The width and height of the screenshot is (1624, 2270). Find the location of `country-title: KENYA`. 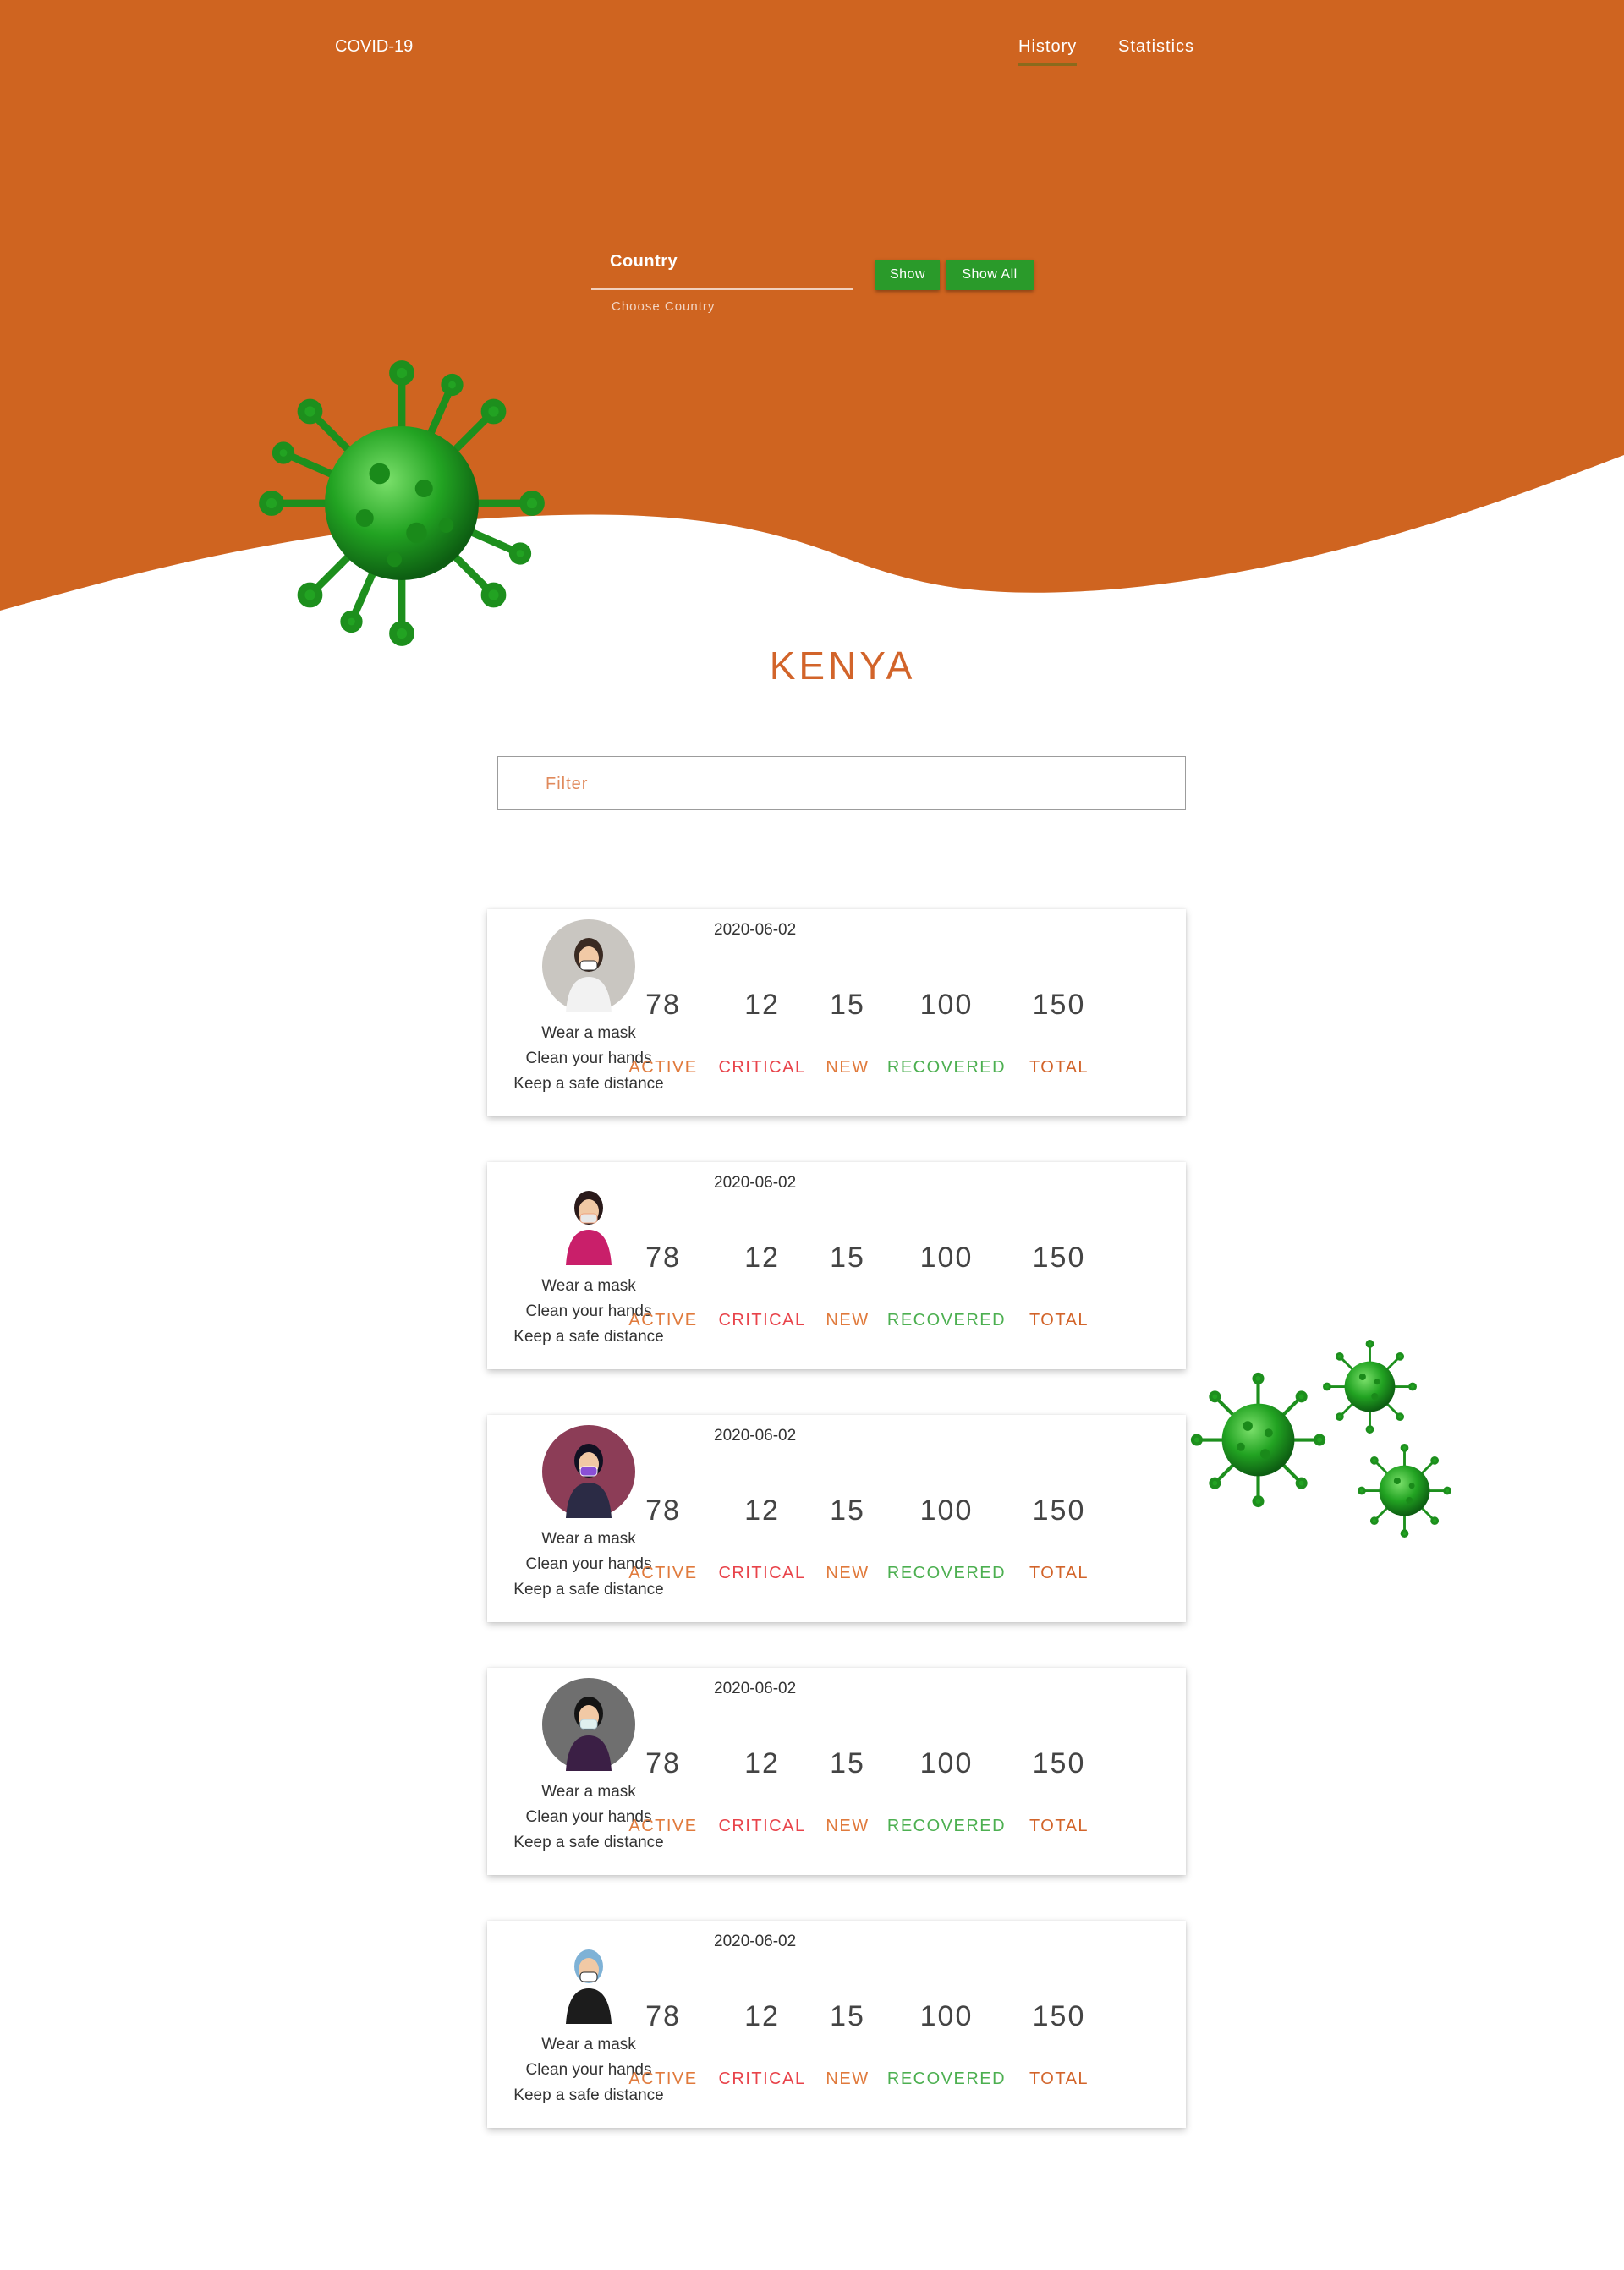

country-title: KENYA is located at coordinates (843, 666).